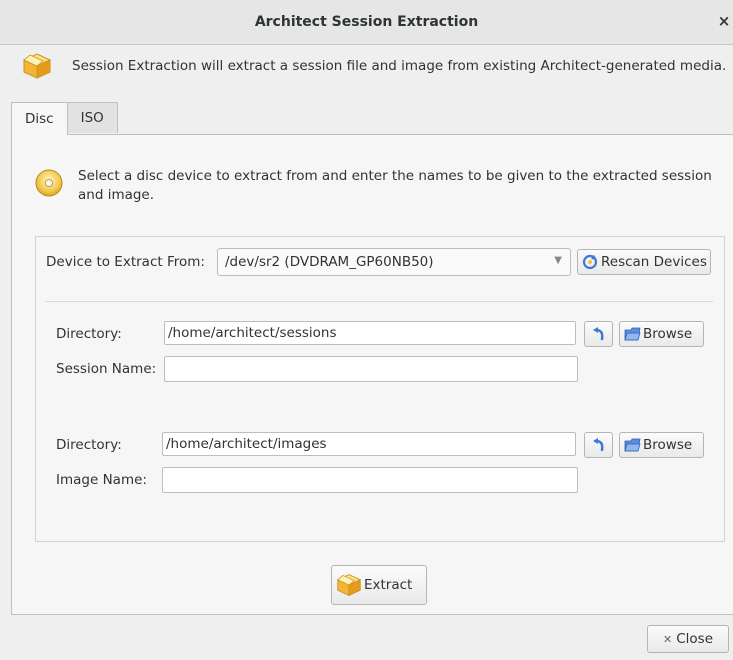  I want to click on device-select: /dev/sr2 (DVDRAM_GP60NB50) ▼, so click(394, 262).